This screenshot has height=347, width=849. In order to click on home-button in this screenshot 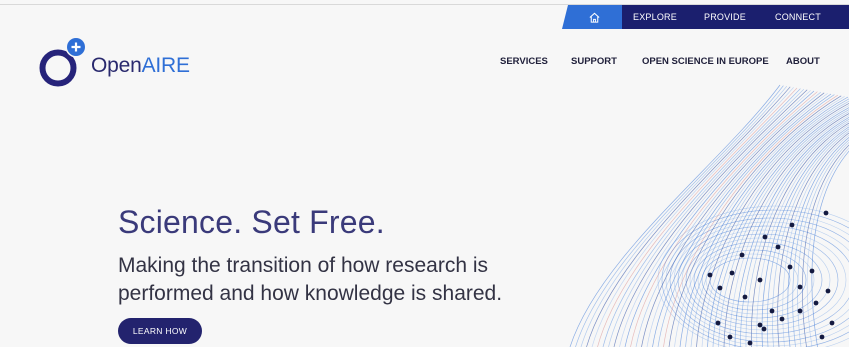, I will do `click(592, 17)`.